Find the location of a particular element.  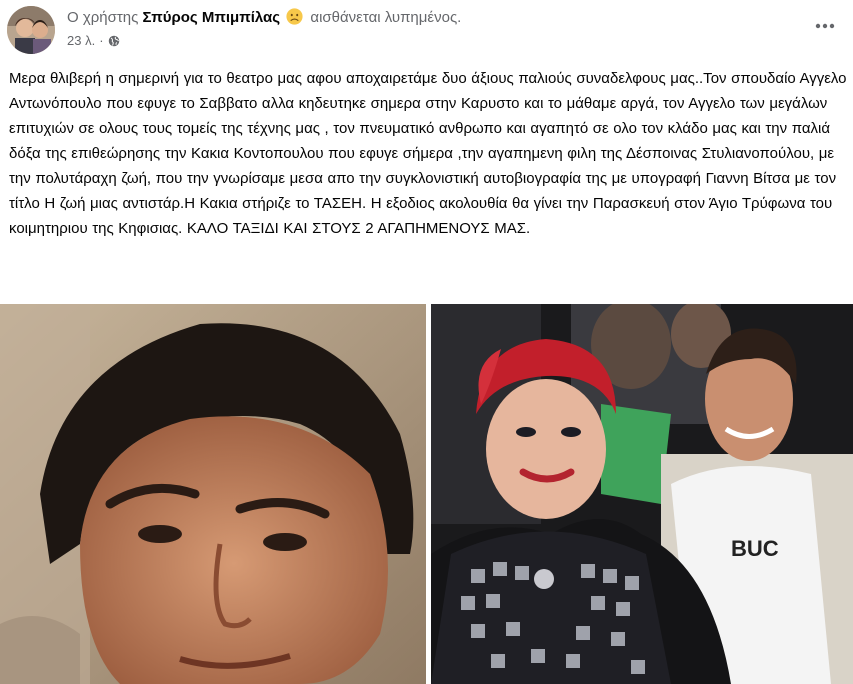

more-options-button is located at coordinates (825, 26).